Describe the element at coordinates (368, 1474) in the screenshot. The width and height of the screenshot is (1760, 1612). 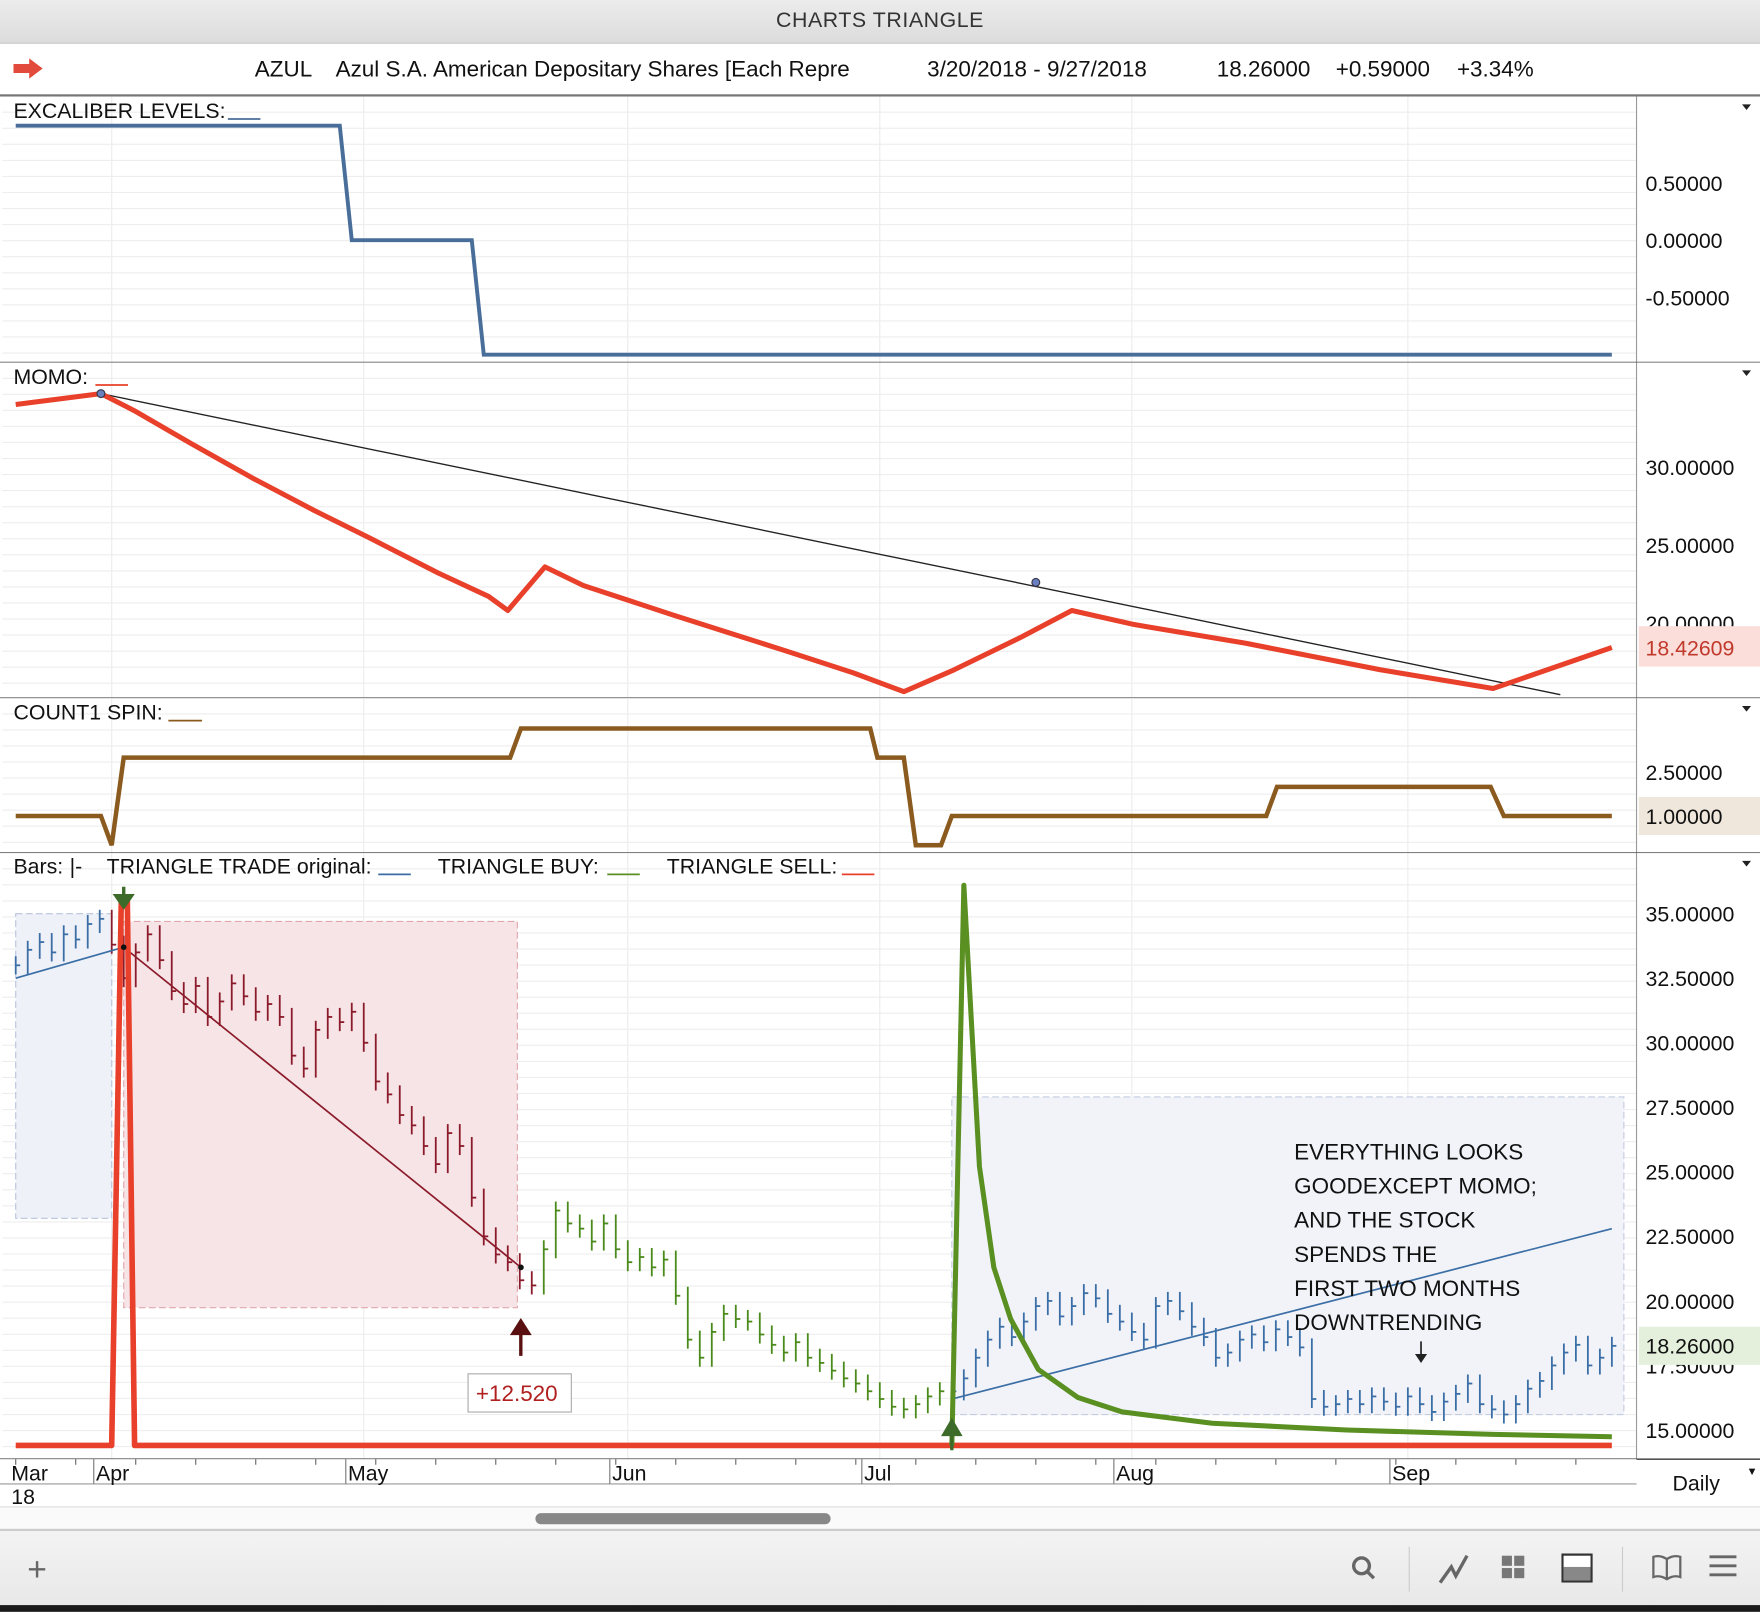
I see `x-axis-month-label: May` at that location.